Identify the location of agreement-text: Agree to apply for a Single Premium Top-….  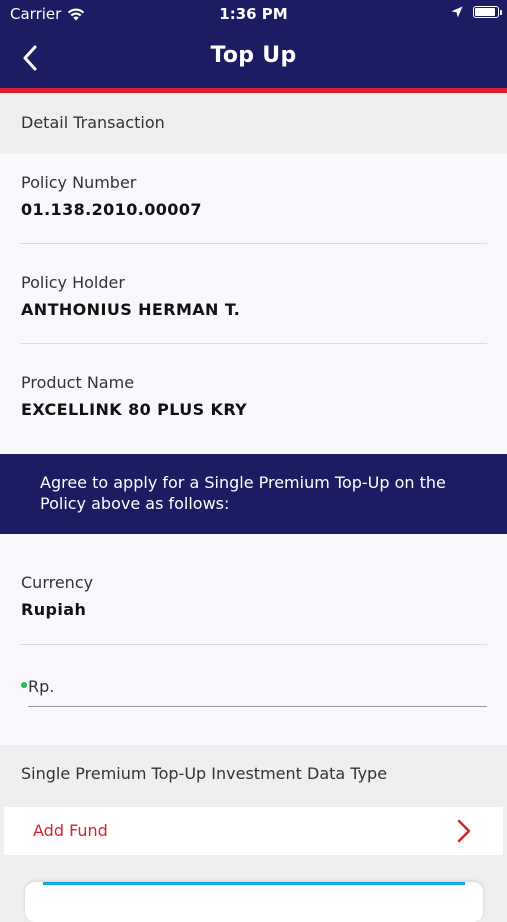
(243, 493).